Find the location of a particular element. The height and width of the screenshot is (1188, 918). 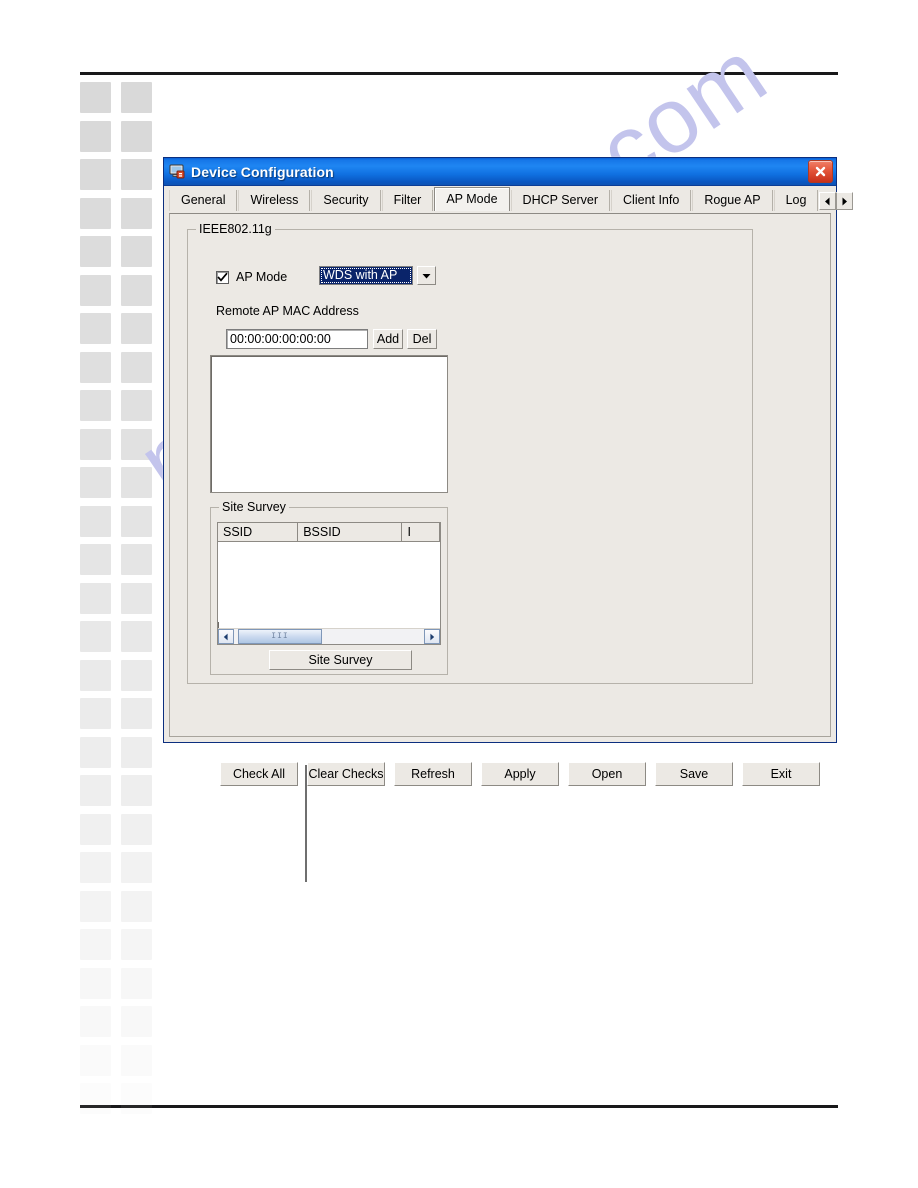

tab-security: Security is located at coordinates (346, 200).